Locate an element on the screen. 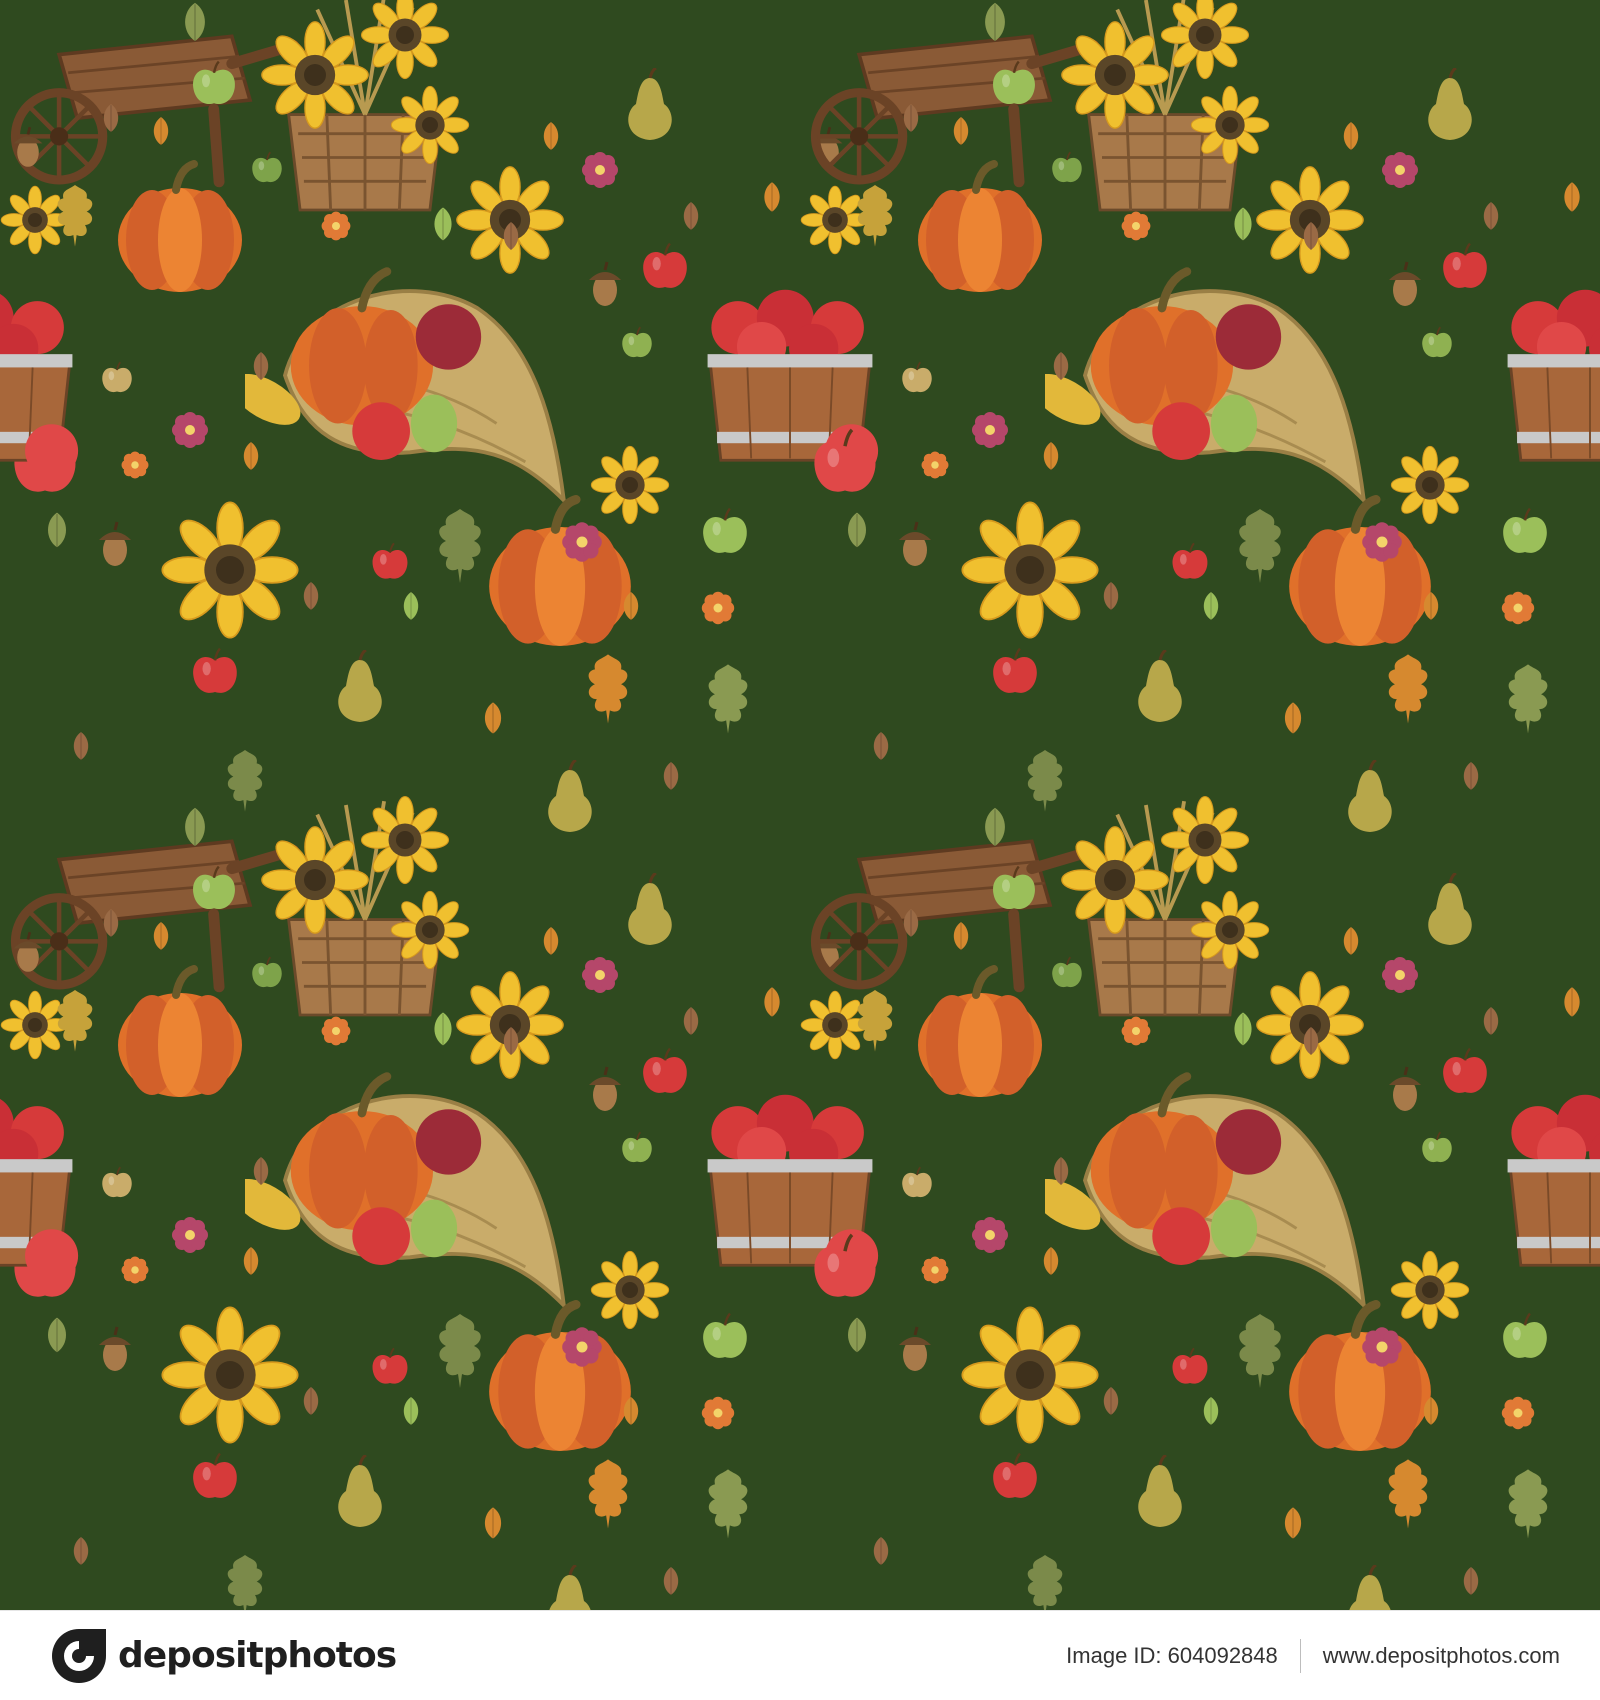  brand: depositphotos is located at coordinates (223, 1656).